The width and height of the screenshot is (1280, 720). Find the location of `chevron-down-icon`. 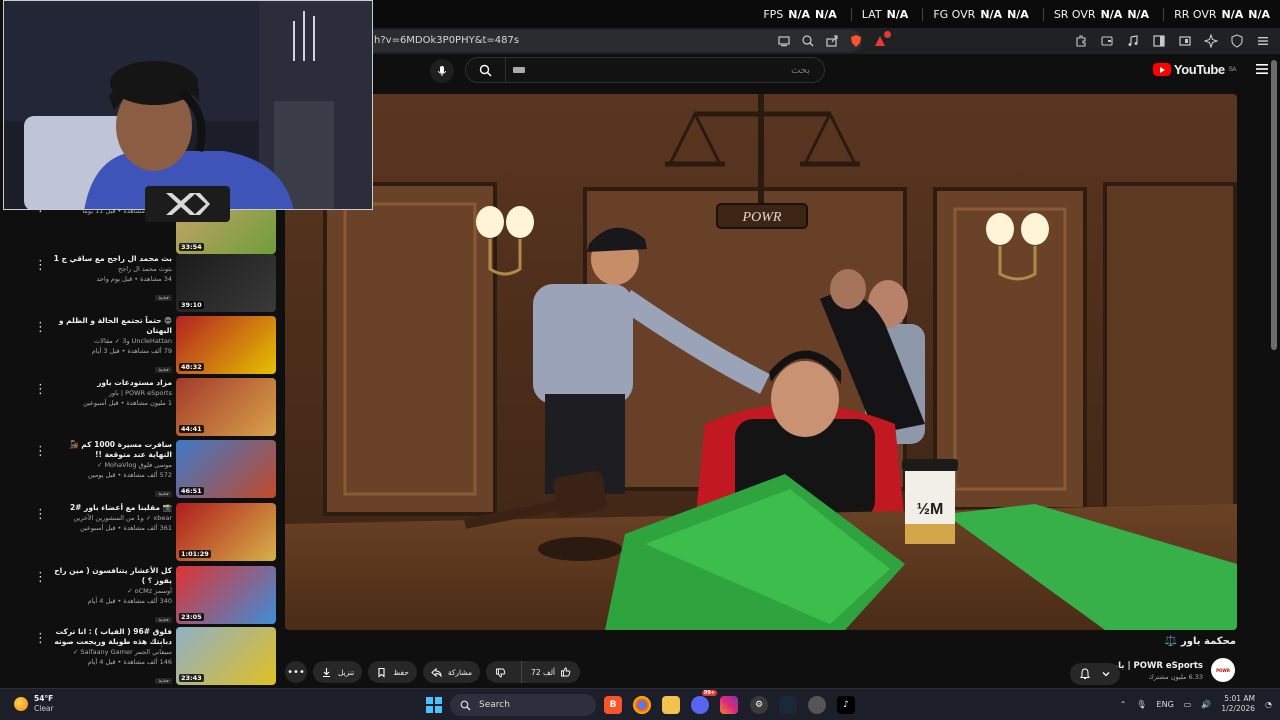

chevron-down-icon is located at coordinates (1106, 674).